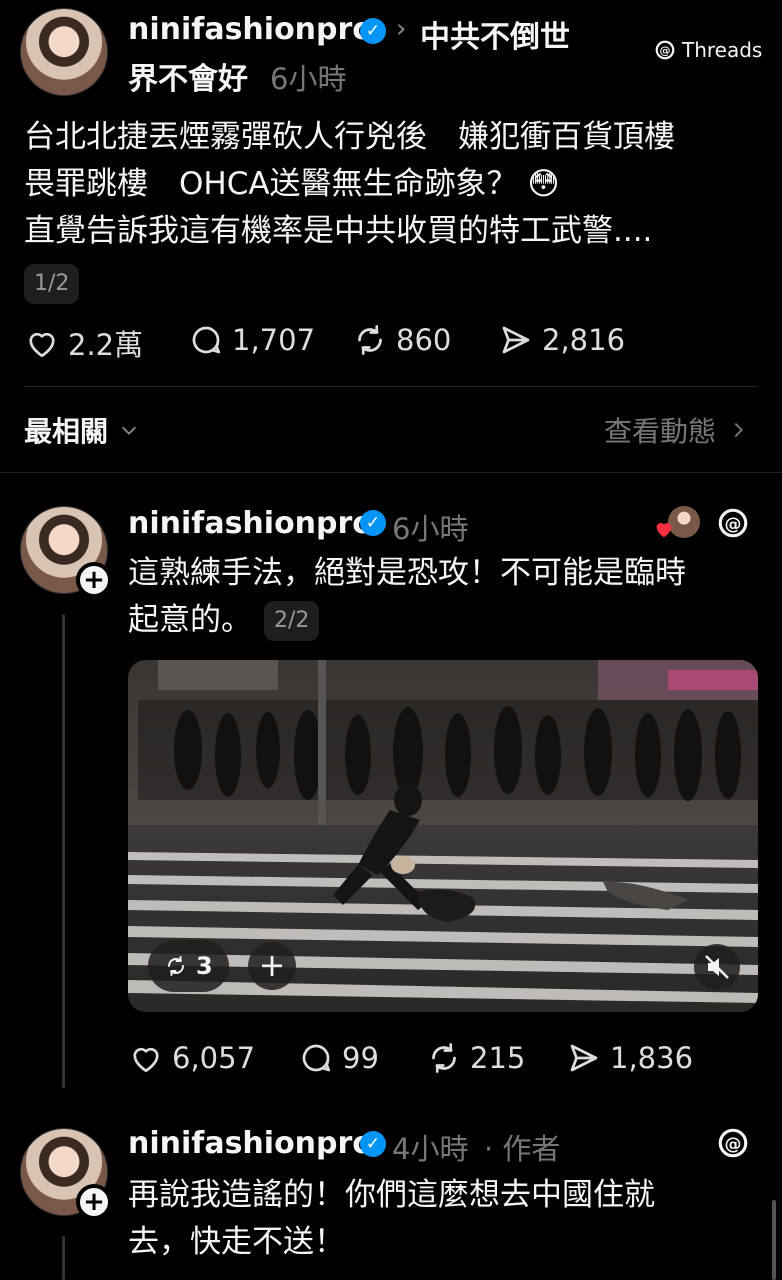 The width and height of the screenshot is (782, 1280). Describe the element at coordinates (272, 966) in the screenshot. I see `video-add-button: +` at that location.